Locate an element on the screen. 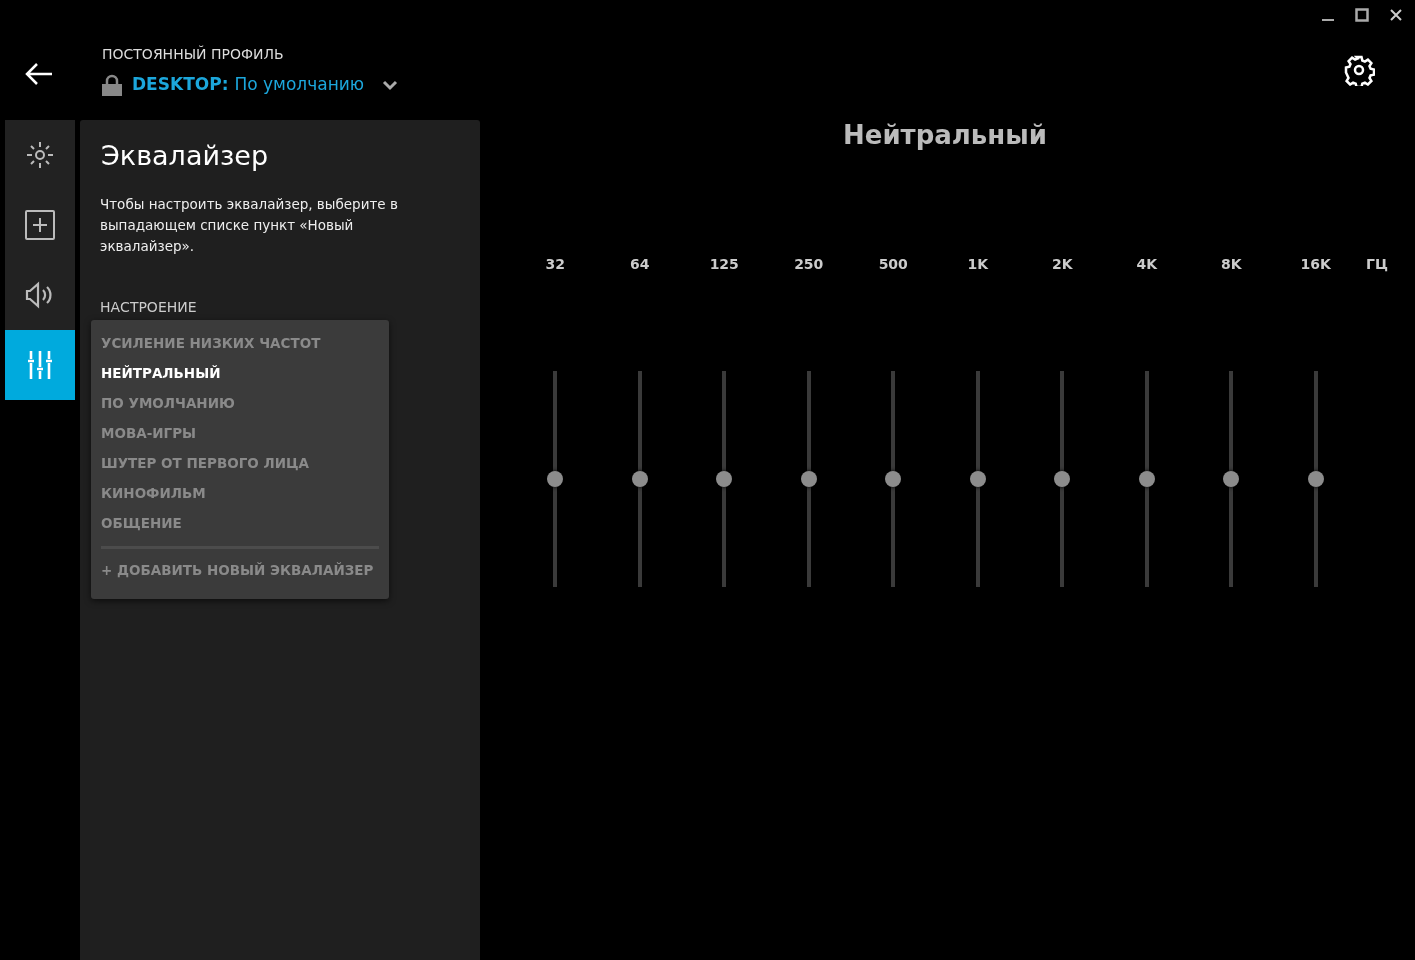 Image resolution: width=1415 pixels, height=960 pixels. preset-option: ПО УМОЛЧАНИЮ is located at coordinates (168, 403).